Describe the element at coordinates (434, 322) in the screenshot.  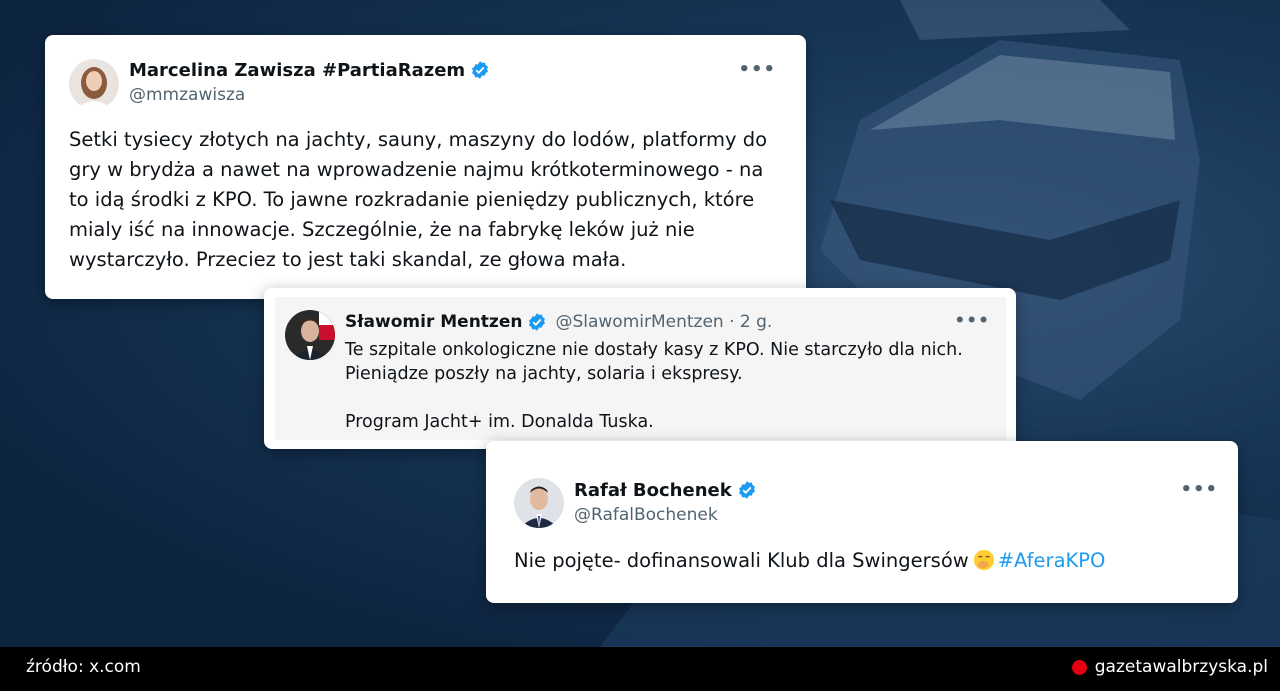
I see `author-name-text: Sławomir Mentzen` at that location.